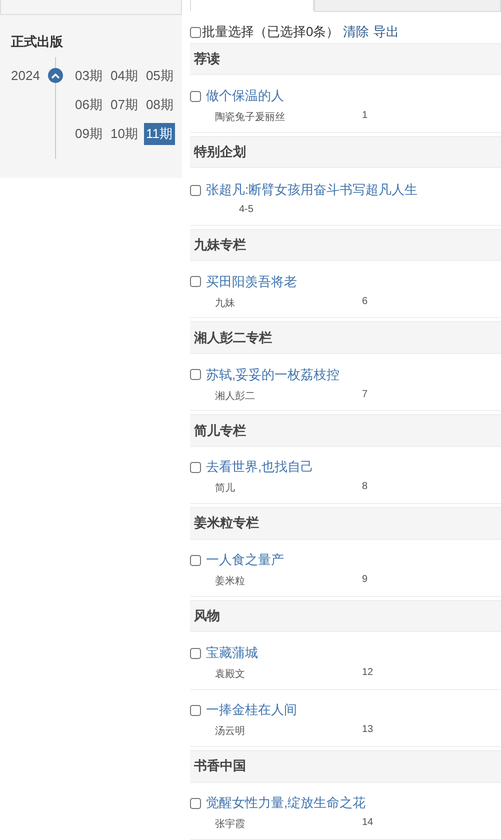 Image resolution: width=501 pixels, height=840 pixels. Describe the element at coordinates (232, 653) in the screenshot. I see `article-link: 宝藏蒲城` at that location.